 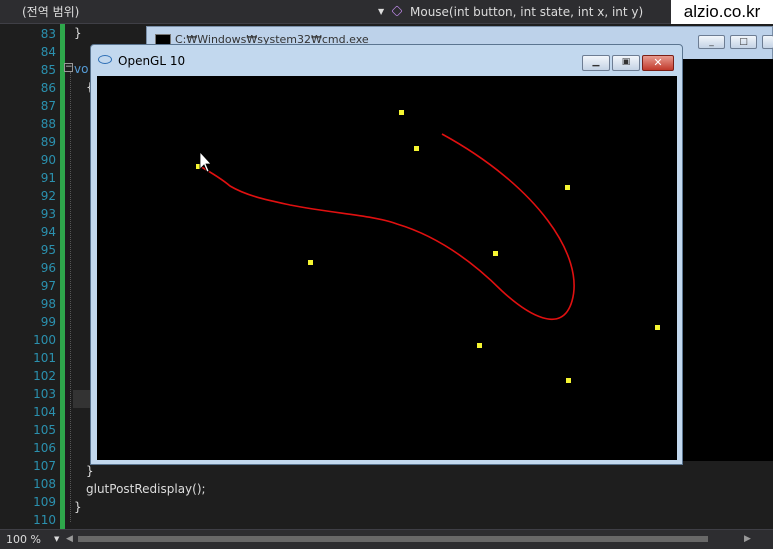 What do you see at coordinates (393, 539) in the screenshot?
I see `scrollbar-thumb` at bounding box center [393, 539].